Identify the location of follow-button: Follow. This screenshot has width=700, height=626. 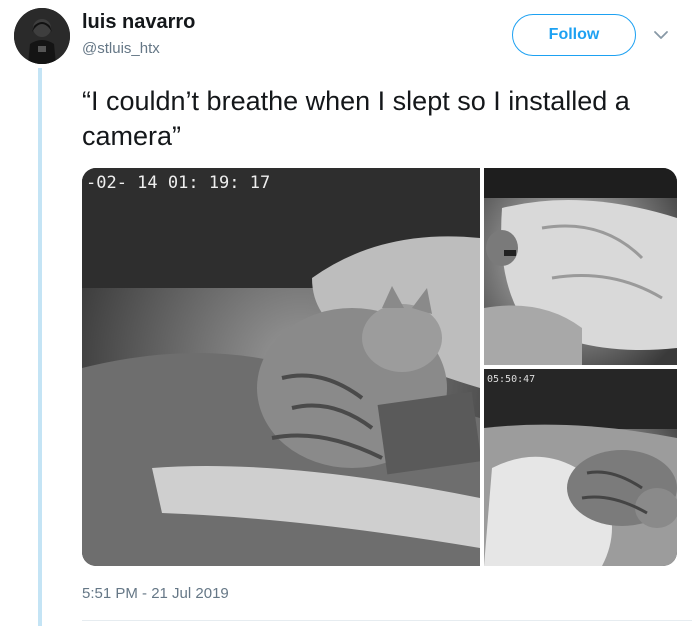
(574, 35).